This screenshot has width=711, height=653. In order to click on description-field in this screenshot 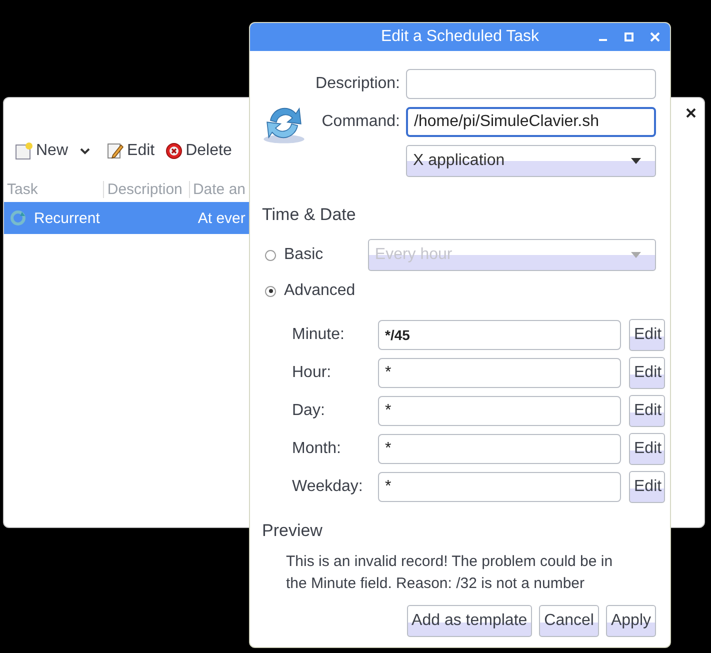, I will do `click(531, 84)`.